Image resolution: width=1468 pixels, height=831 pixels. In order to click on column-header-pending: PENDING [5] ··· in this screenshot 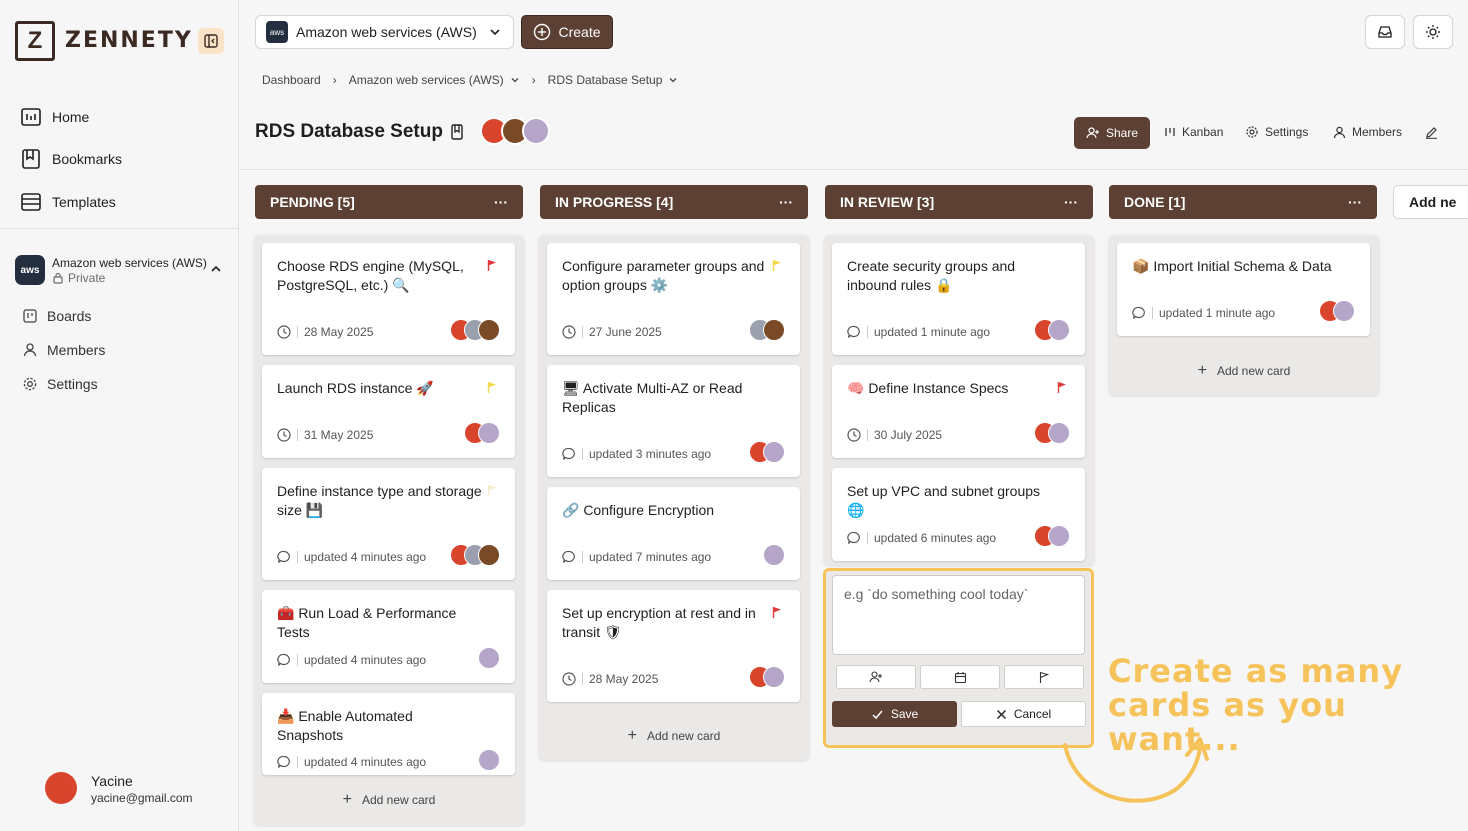, I will do `click(389, 202)`.